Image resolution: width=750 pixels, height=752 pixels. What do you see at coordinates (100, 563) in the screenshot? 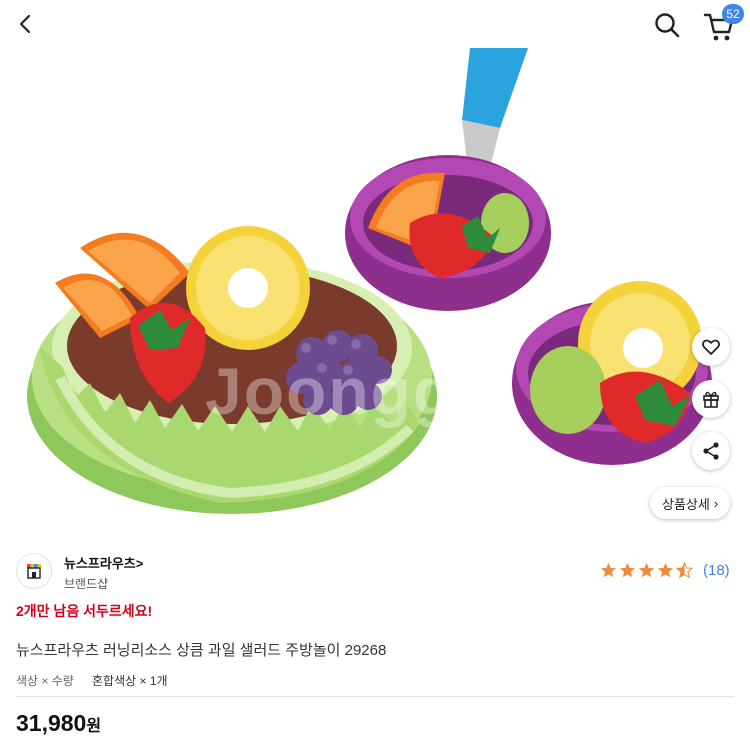
I see `brand-name: 뉴스프라우츠` at bounding box center [100, 563].